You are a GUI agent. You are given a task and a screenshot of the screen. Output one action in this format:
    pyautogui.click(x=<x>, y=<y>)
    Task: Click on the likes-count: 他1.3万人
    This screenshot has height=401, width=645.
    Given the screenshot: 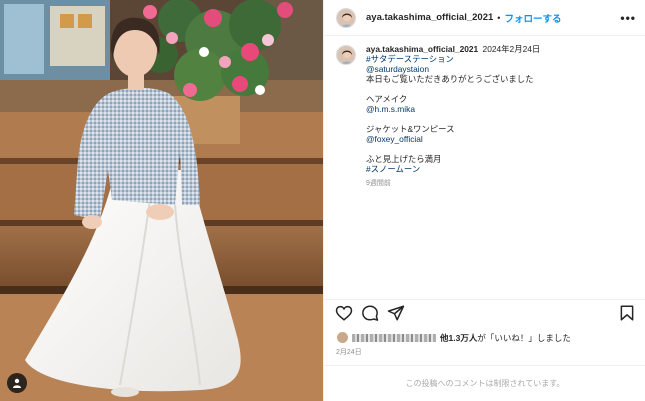 What is the action you would take?
    pyautogui.click(x=458, y=338)
    